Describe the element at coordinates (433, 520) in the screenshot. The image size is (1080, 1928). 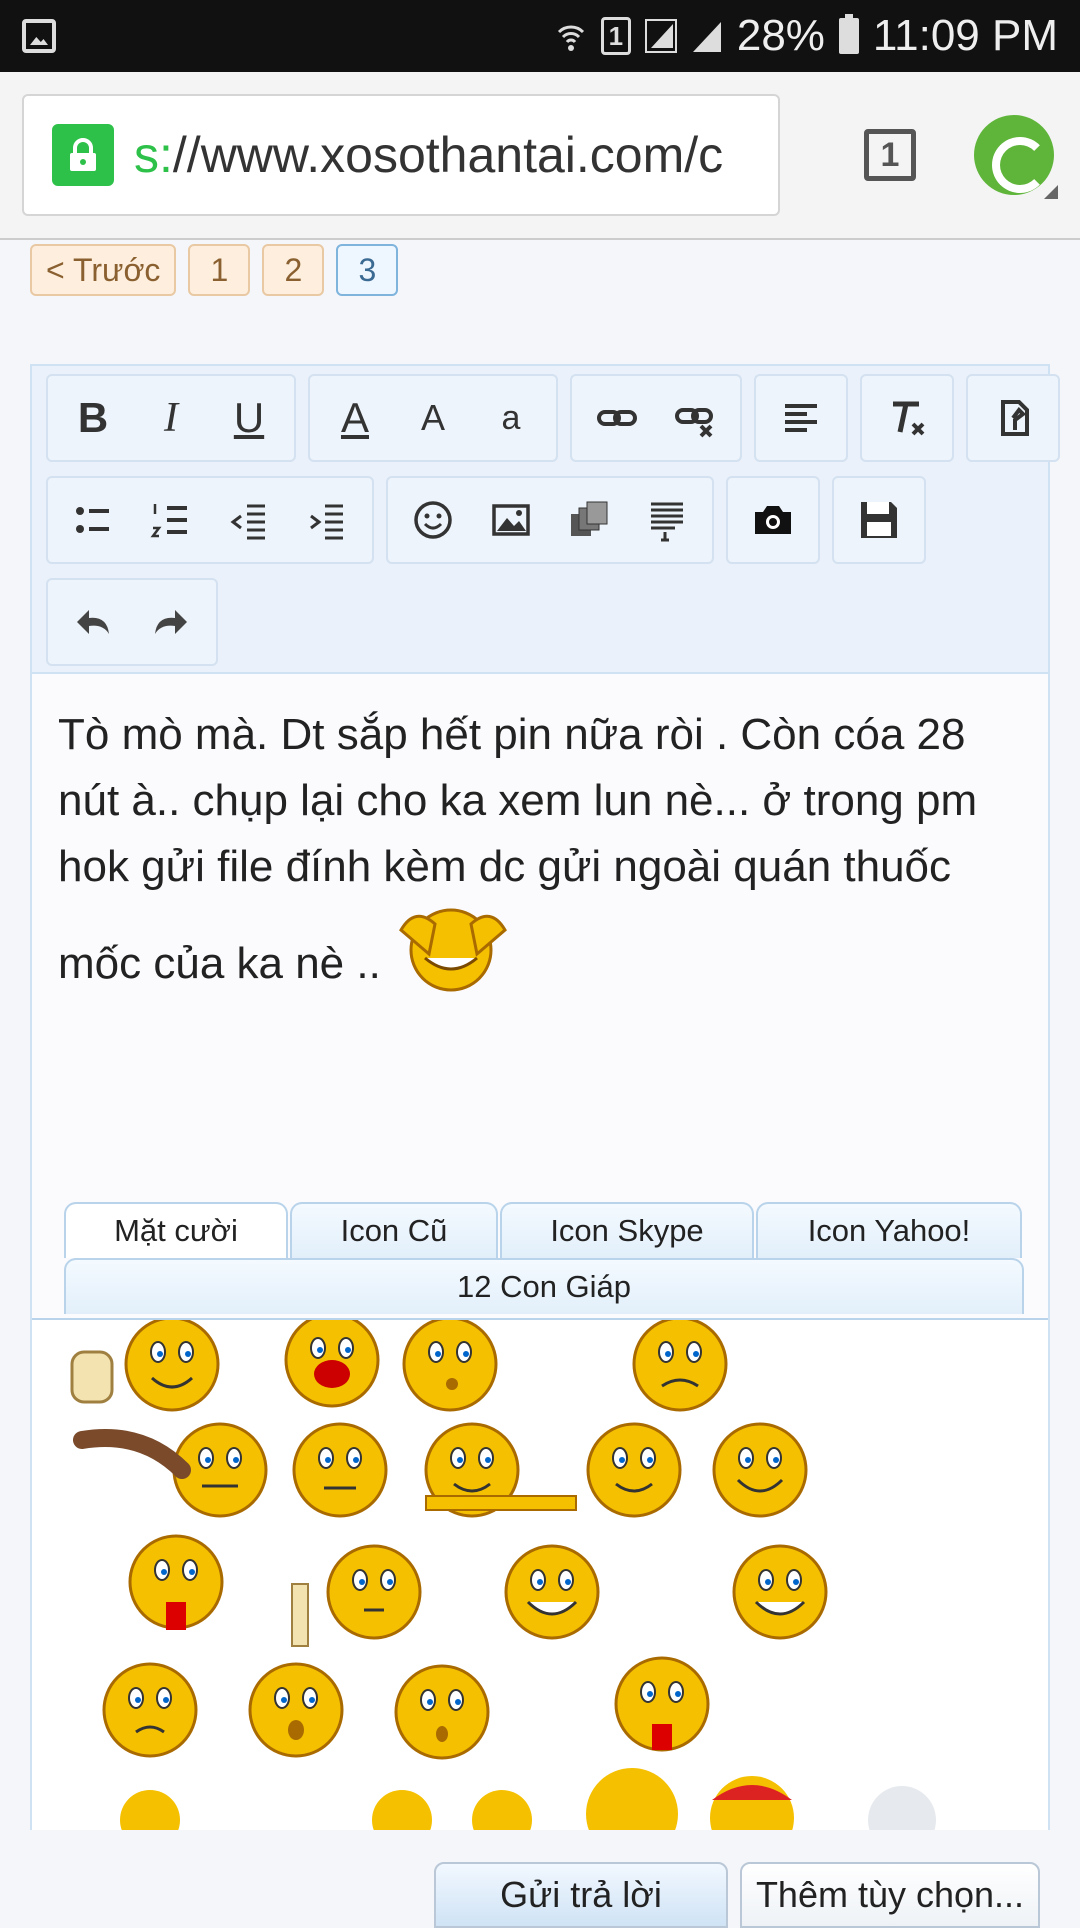
I see `smiley-icon` at that location.